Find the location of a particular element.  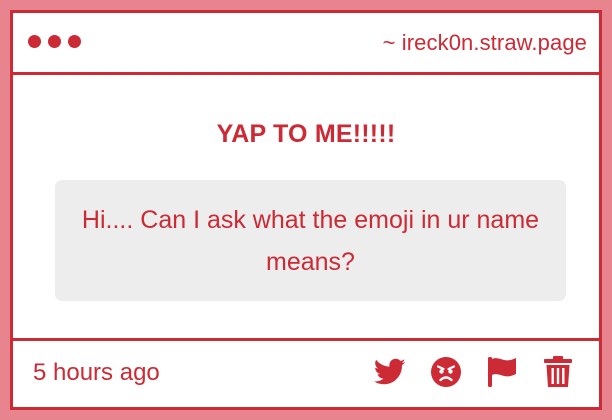

page-heading: YAP TO ME!!!!! is located at coordinates (306, 134).